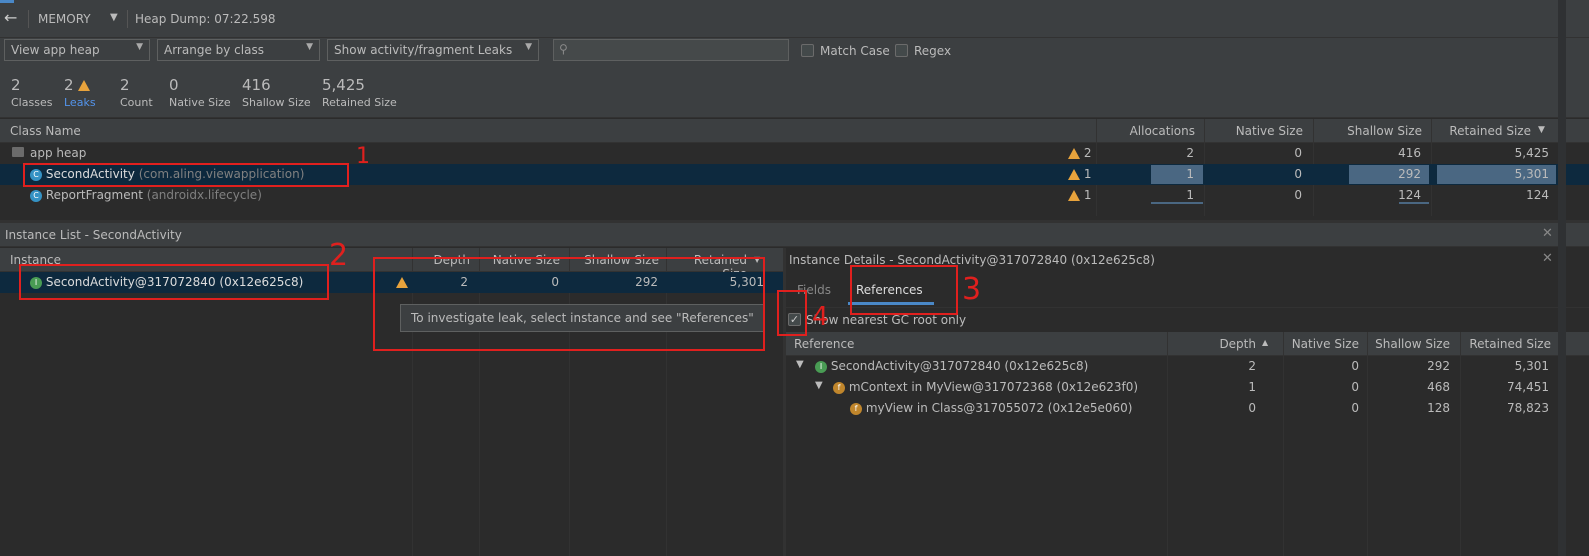 This screenshot has height=556, width=1589. What do you see at coordinates (423, 50) in the screenshot?
I see `leaks-select-value: Show activity/fragment Leaks` at bounding box center [423, 50].